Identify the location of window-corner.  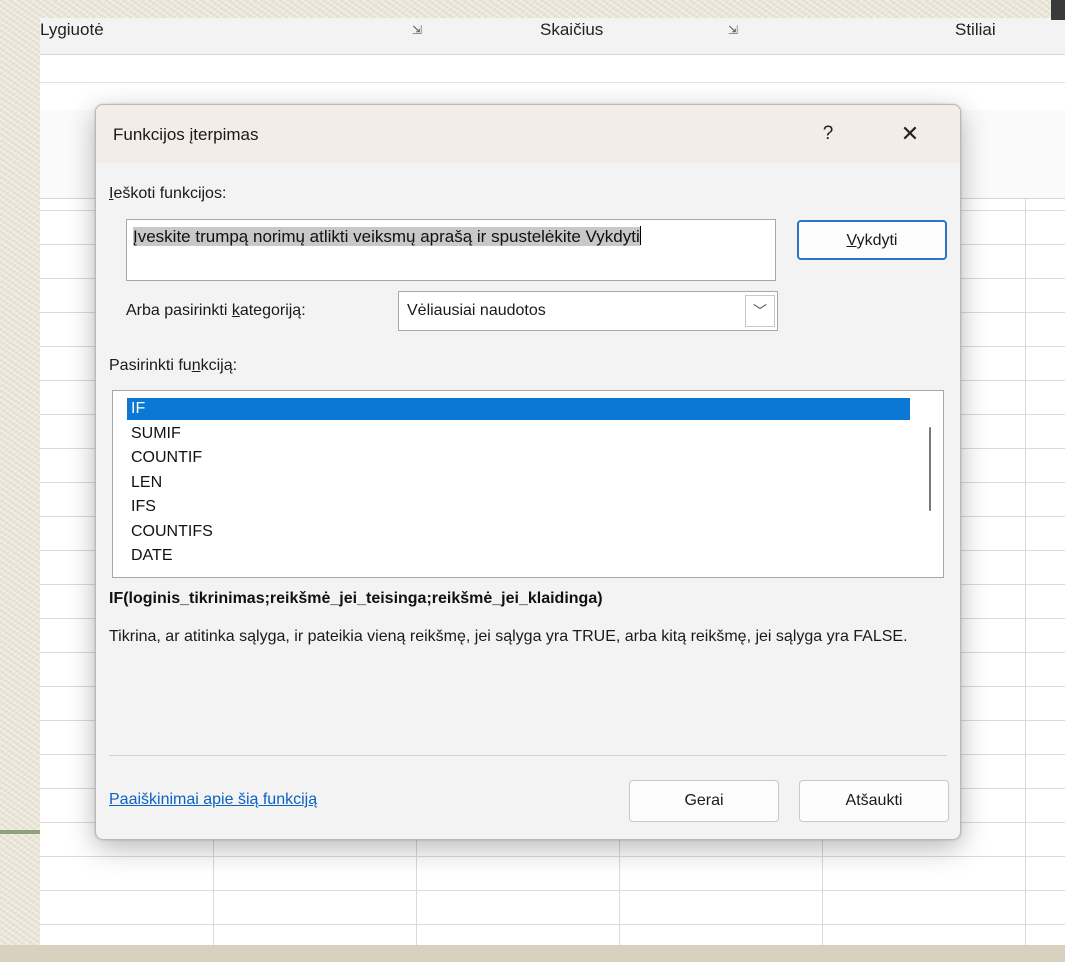
(1058, 10).